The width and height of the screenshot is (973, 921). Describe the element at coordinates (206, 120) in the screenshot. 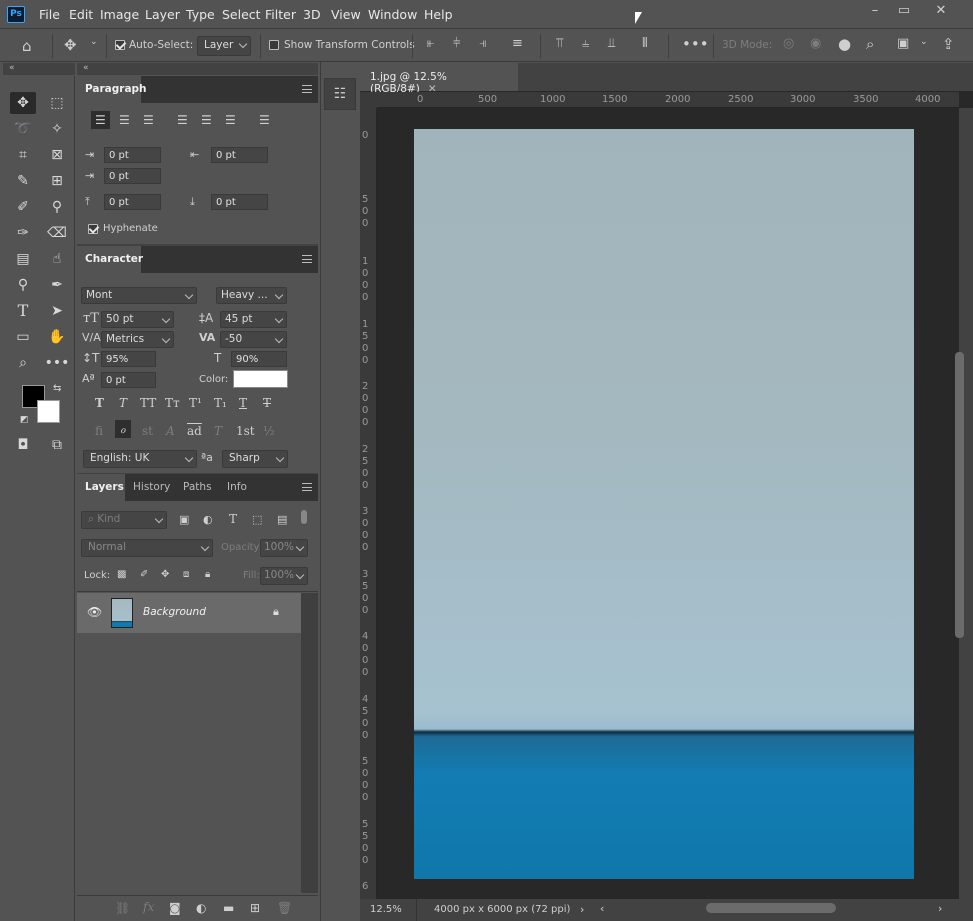

I see `justify-last-center-icon: ☰` at that location.